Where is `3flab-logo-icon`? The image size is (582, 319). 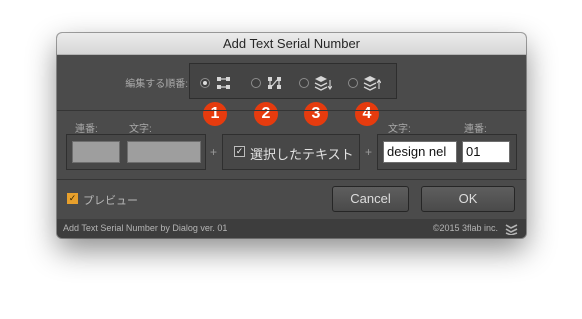
3flab-logo-icon is located at coordinates (511, 229).